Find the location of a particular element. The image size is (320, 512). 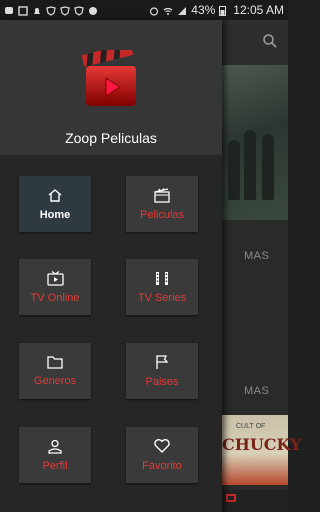

app-logo is located at coordinates (110, 76).